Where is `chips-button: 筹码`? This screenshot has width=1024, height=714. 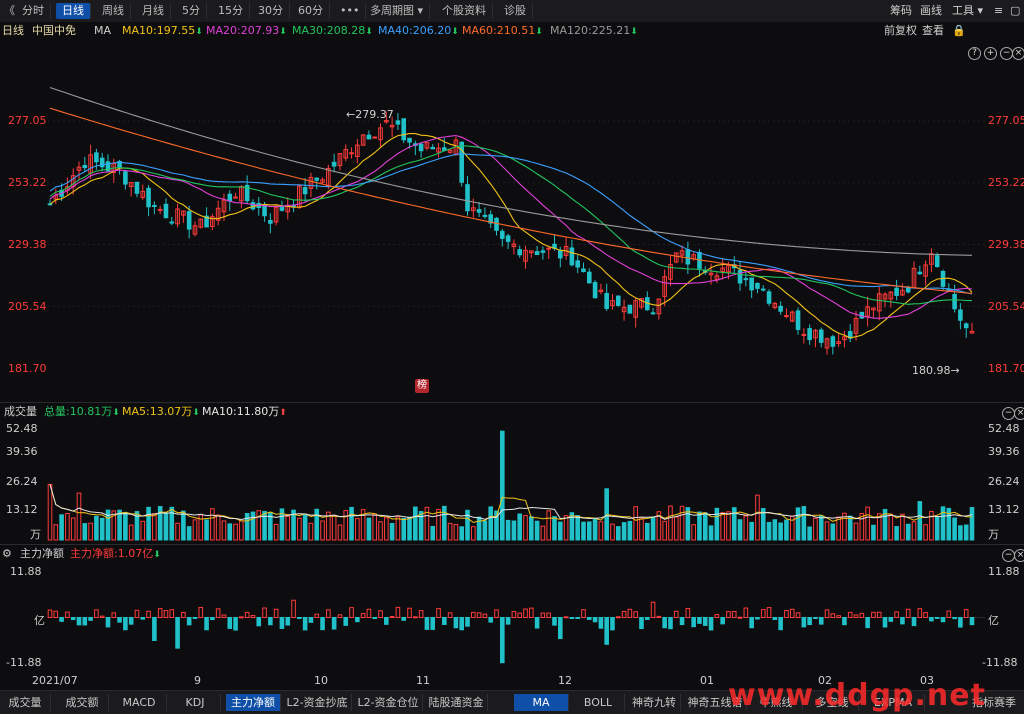
chips-button: 筹码 is located at coordinates (901, 11).